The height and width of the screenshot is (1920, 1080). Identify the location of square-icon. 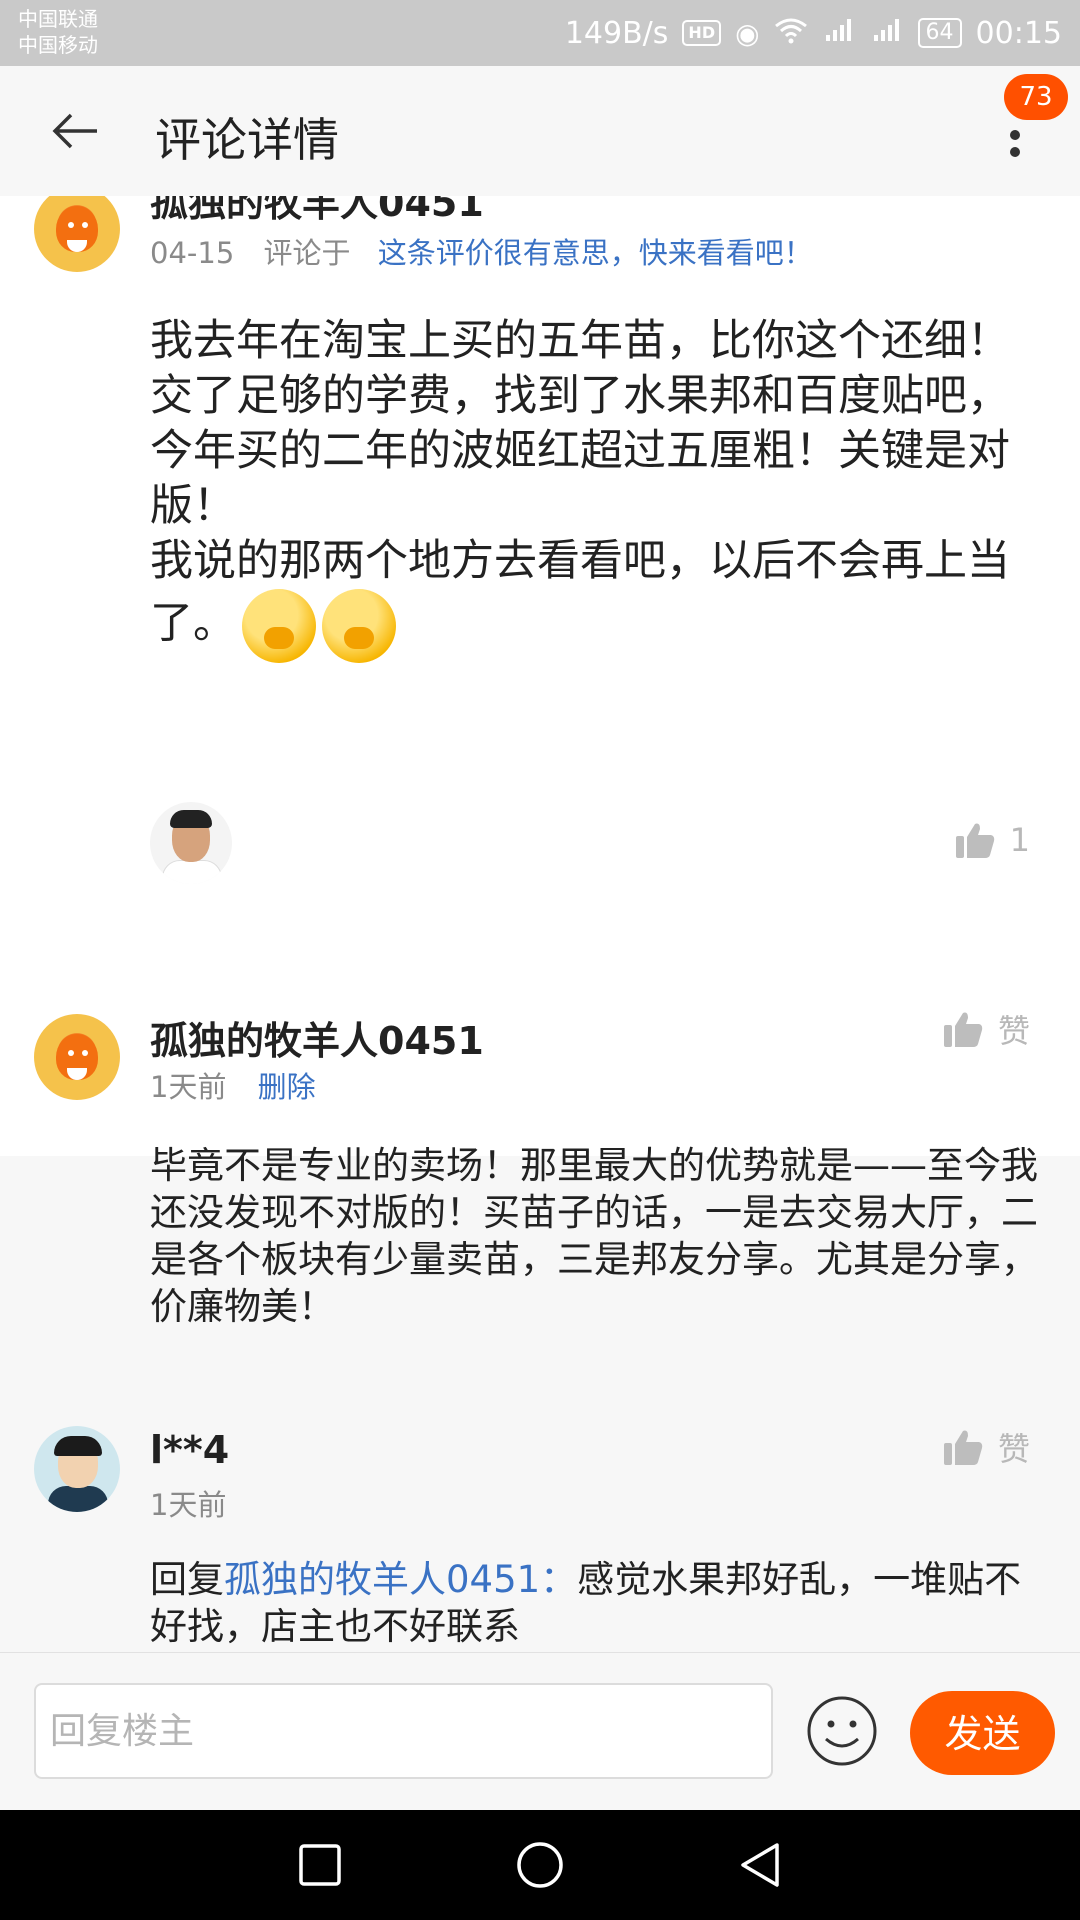
(320, 1865).